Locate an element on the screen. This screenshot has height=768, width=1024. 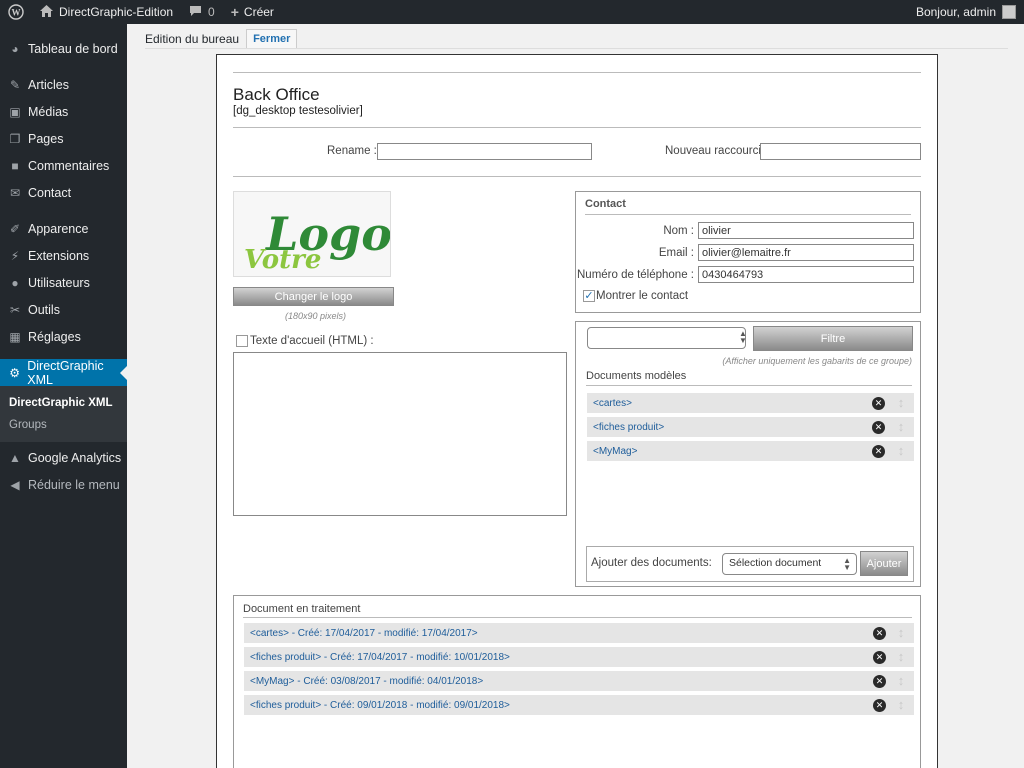
create-new-link: + Créer is located at coordinates (252, 12).